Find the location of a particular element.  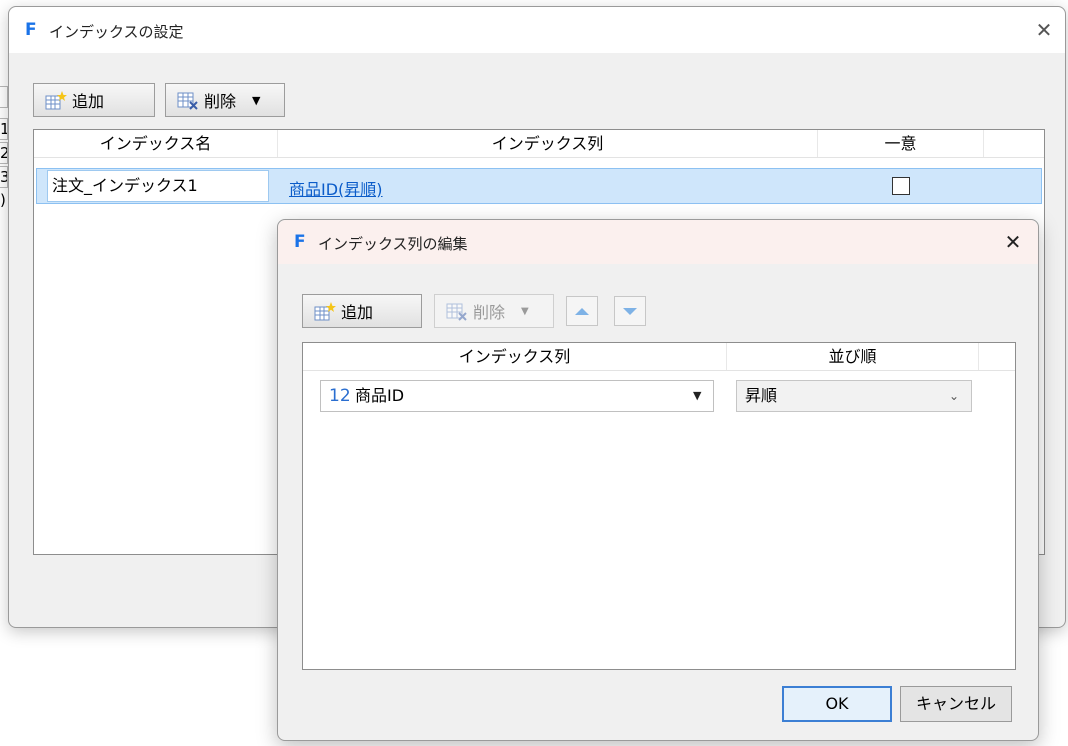

bg-row-number: ) is located at coordinates (4, 201).